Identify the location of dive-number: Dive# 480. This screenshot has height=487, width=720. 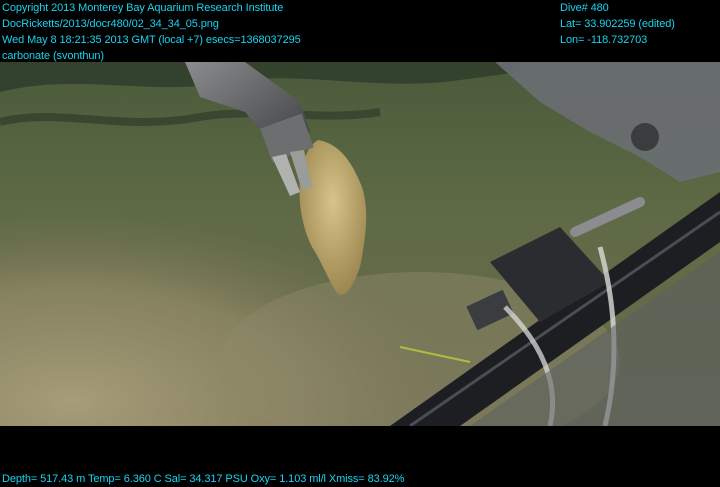
(584, 8).